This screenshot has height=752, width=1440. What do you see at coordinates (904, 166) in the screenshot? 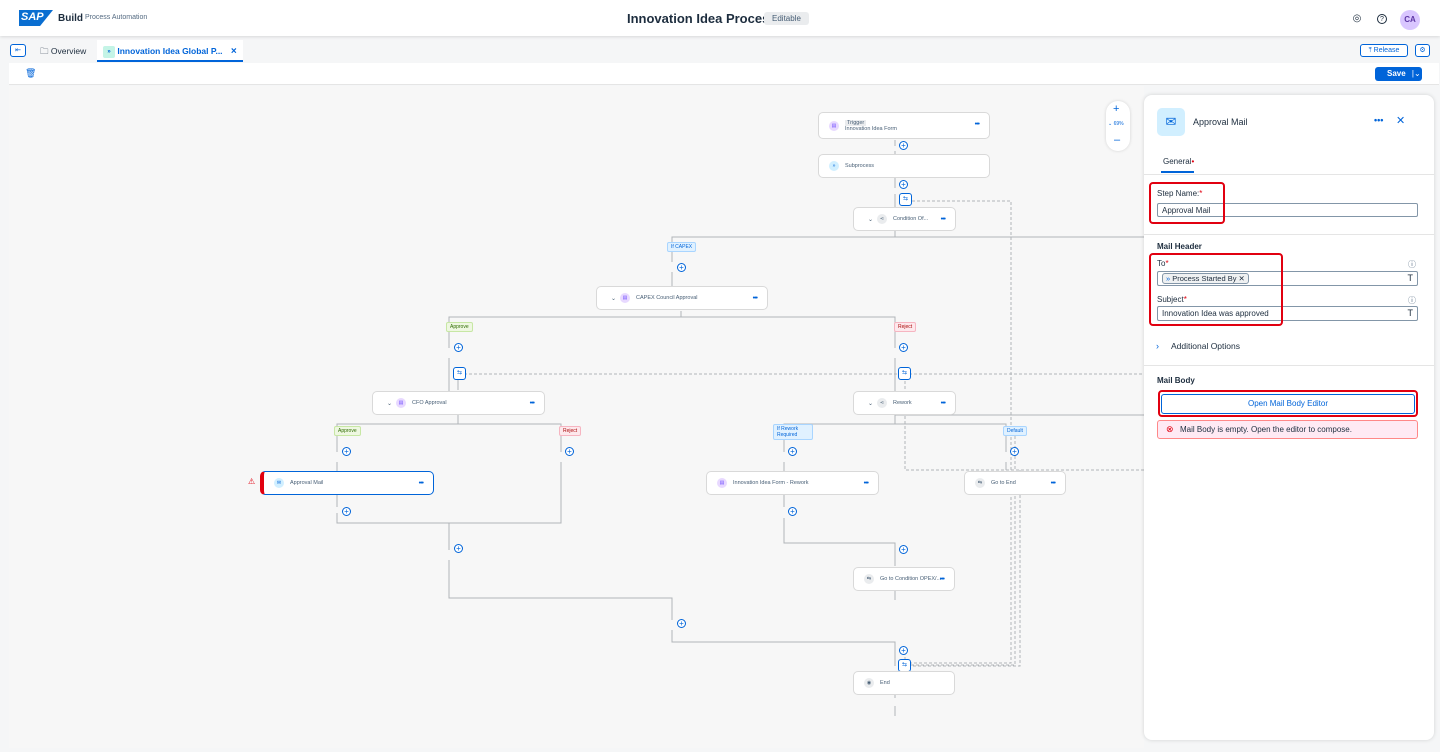
I see `subprocess-node: » Subprocess` at bounding box center [904, 166].